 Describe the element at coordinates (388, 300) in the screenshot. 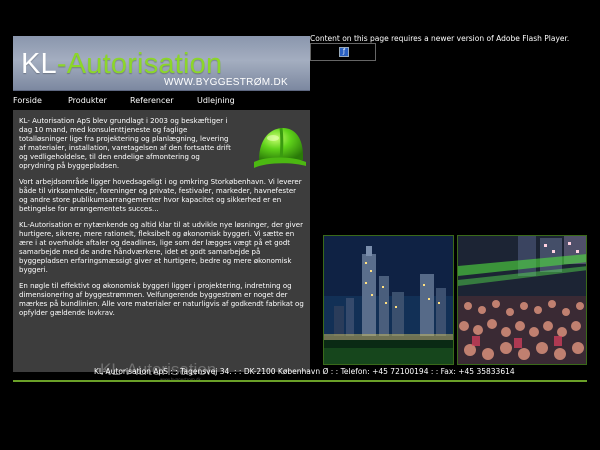

I see `city-night-photo` at that location.